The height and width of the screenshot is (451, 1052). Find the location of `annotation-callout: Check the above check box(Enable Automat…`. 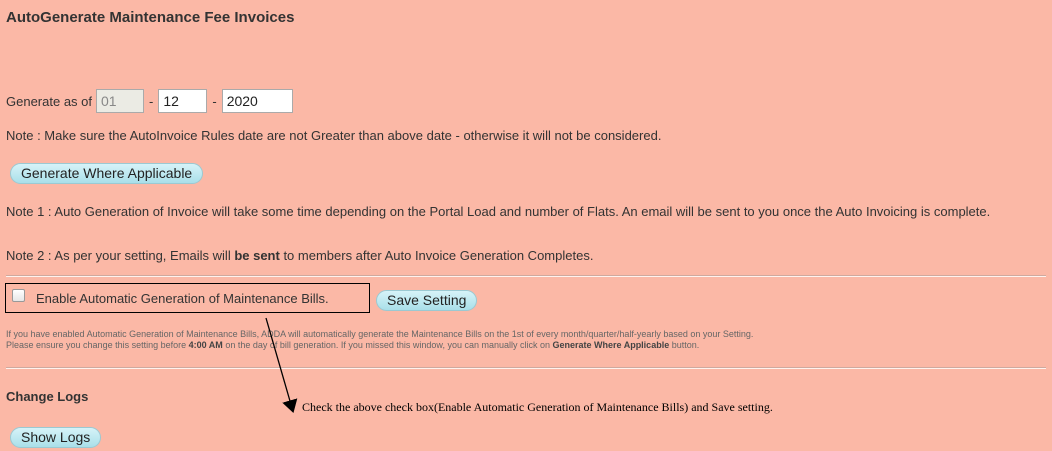

annotation-callout: Check the above check box(Enable Automat… is located at coordinates (537, 407).